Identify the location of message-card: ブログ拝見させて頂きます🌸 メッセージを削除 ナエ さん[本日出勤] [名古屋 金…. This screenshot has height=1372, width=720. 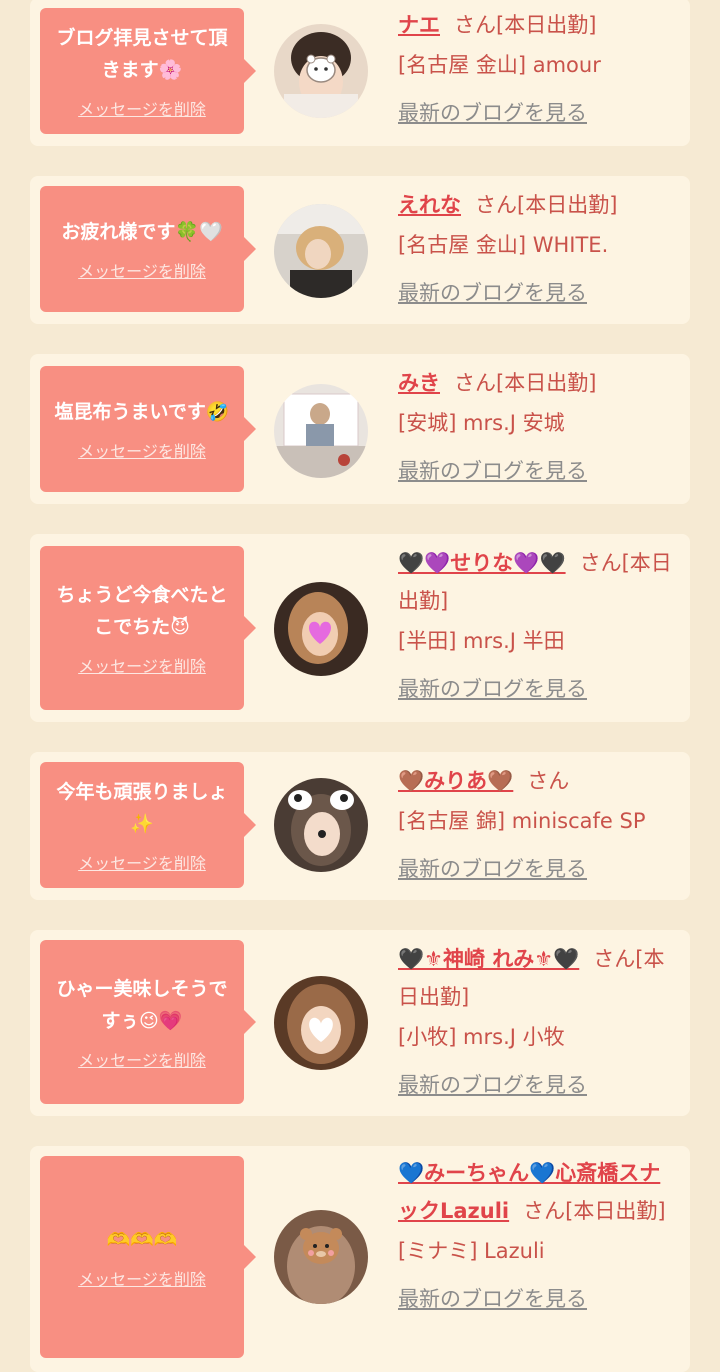
(360, 73).